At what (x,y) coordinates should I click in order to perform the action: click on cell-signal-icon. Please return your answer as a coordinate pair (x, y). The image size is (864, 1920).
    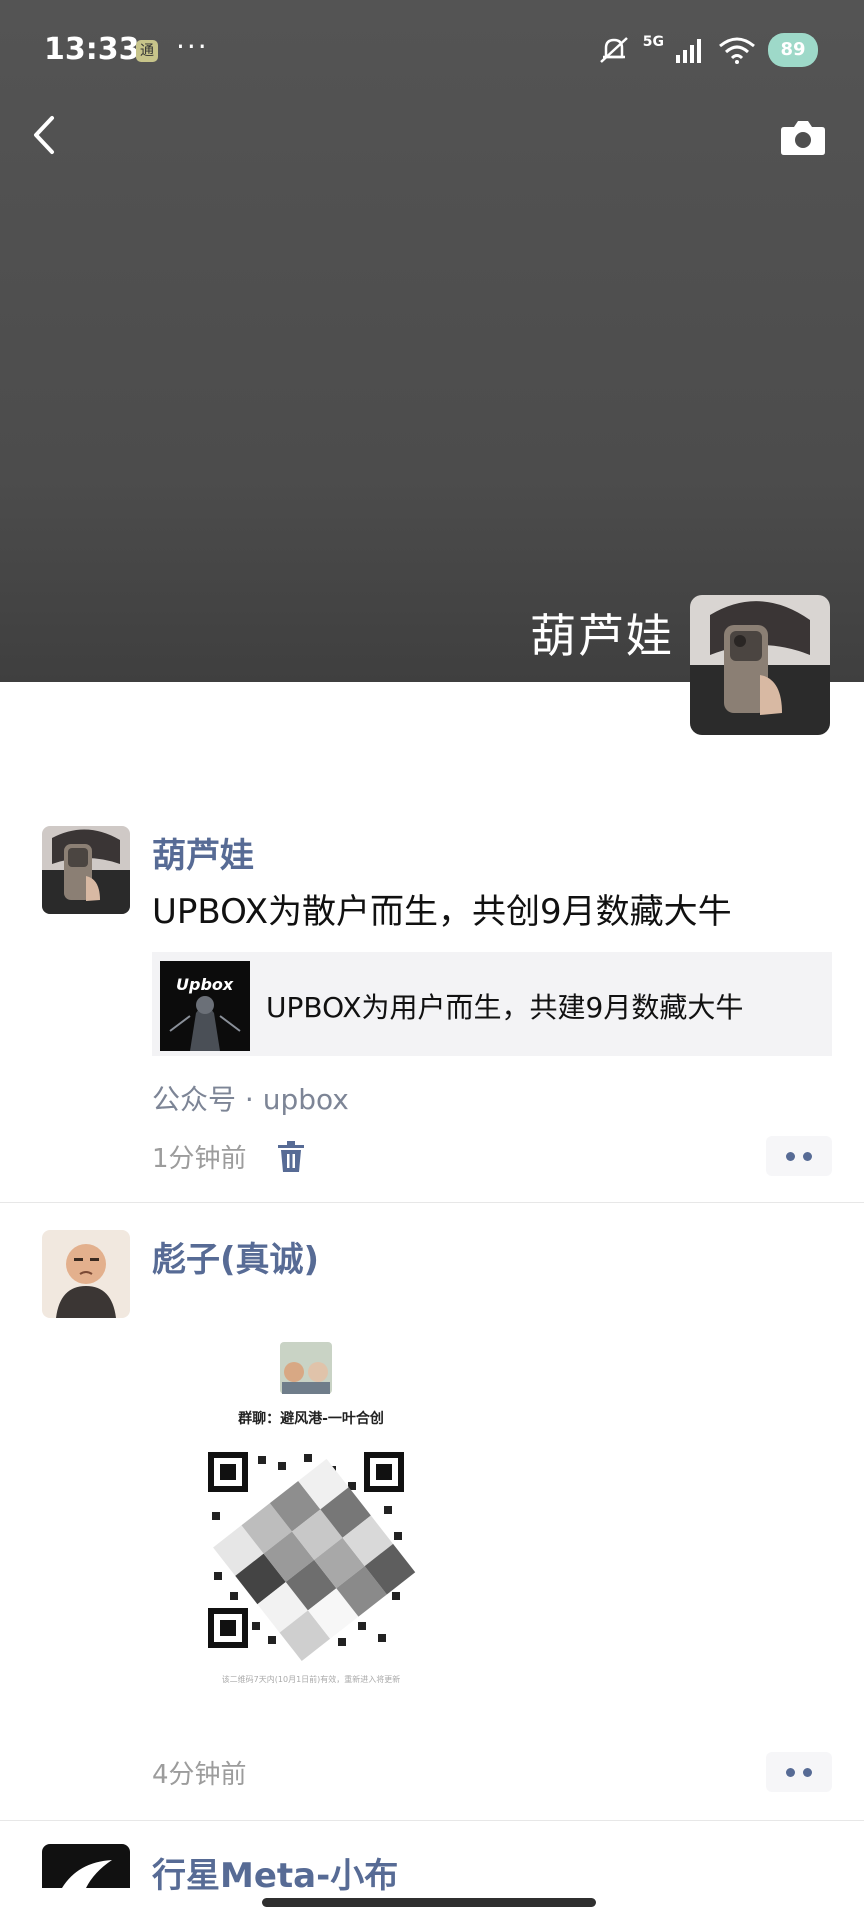
    Looking at the image, I should click on (688, 51).